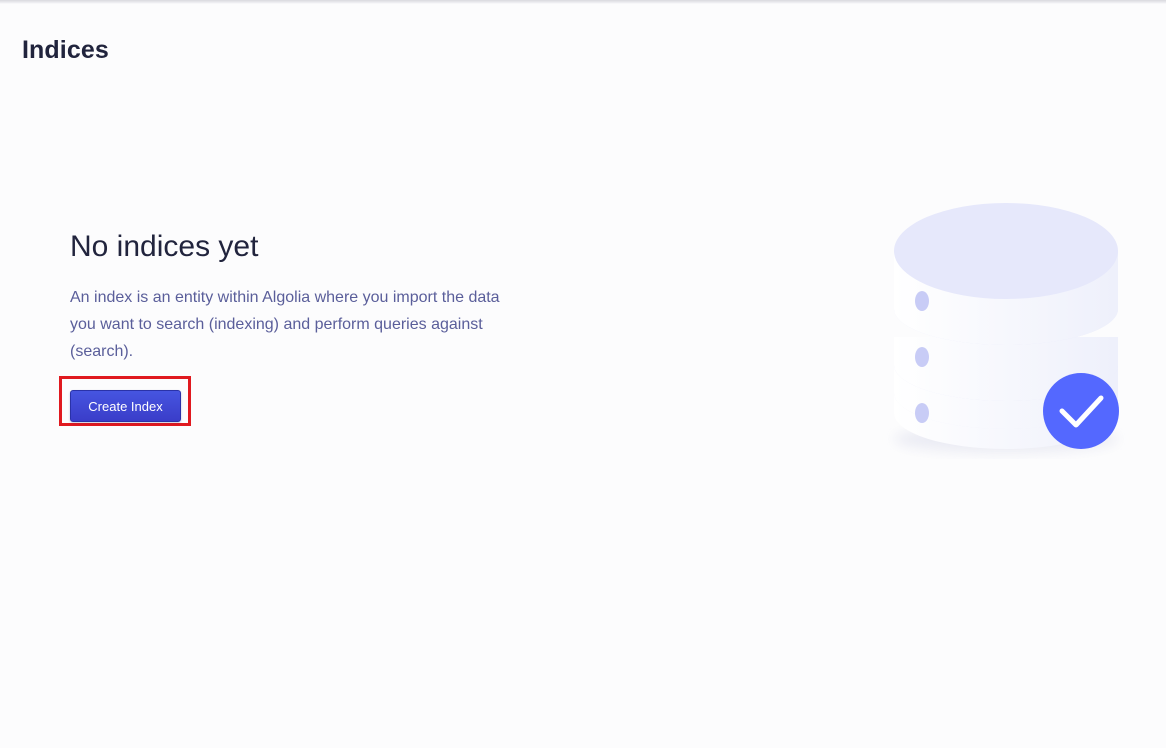 Image resolution: width=1166 pixels, height=748 pixels. Describe the element at coordinates (1081, 411) in the screenshot. I see `check-badge-icon` at that location.